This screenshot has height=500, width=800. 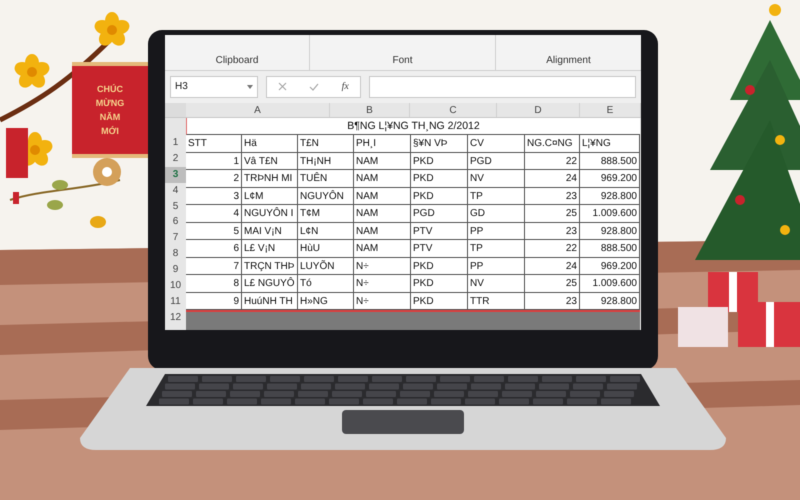 I want to click on name-box: H3, so click(x=214, y=87).